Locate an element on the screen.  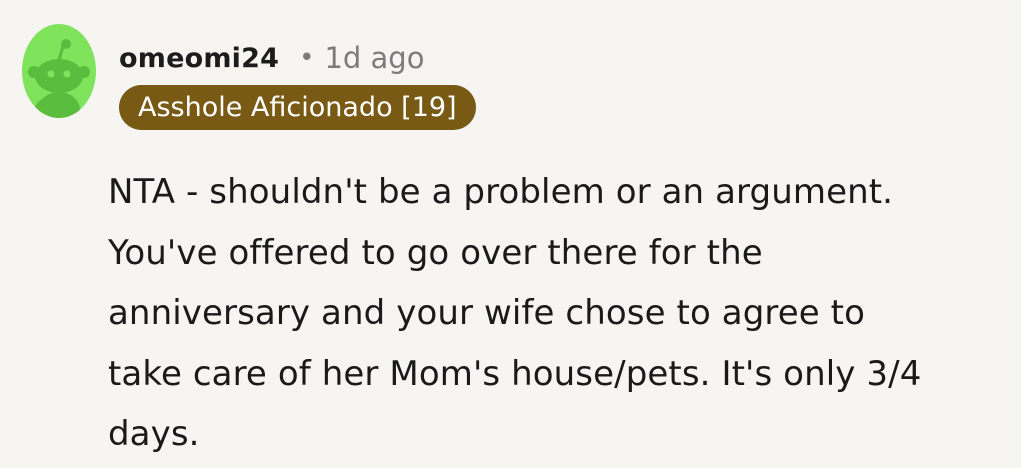
username-link: omeomi24 is located at coordinates (199, 58).